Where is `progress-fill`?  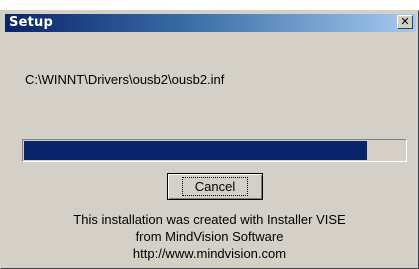
progress-fill is located at coordinates (195, 150).